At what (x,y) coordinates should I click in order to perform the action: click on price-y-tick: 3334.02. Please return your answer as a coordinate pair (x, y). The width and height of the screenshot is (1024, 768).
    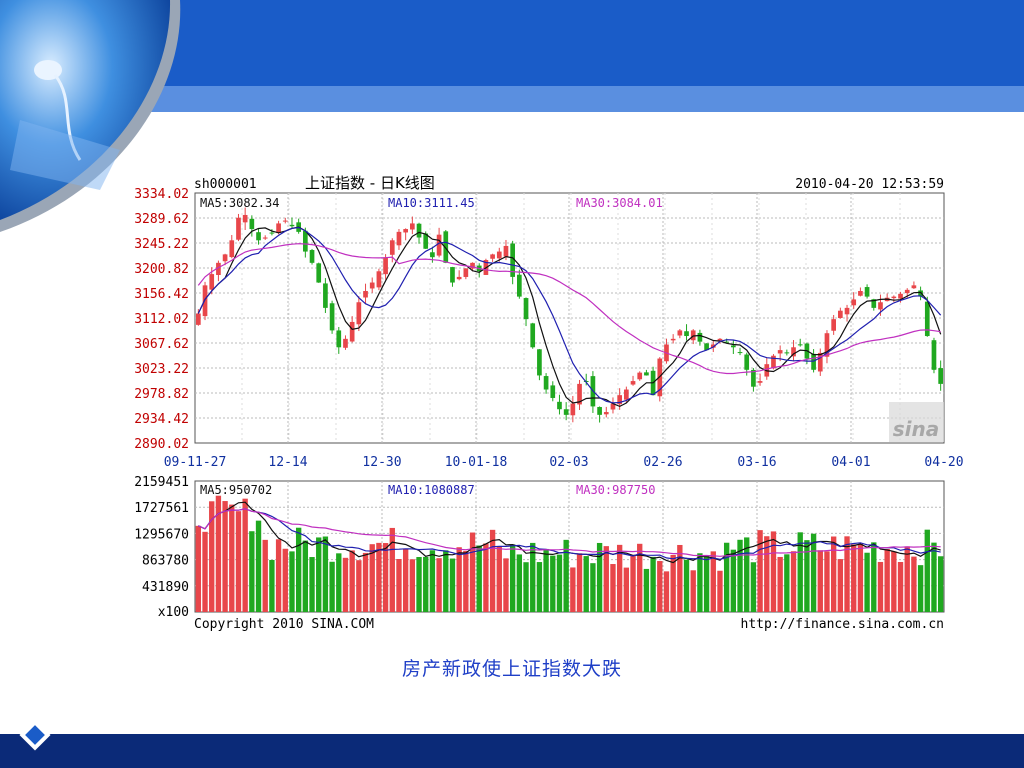
    Looking at the image, I should click on (161, 194).